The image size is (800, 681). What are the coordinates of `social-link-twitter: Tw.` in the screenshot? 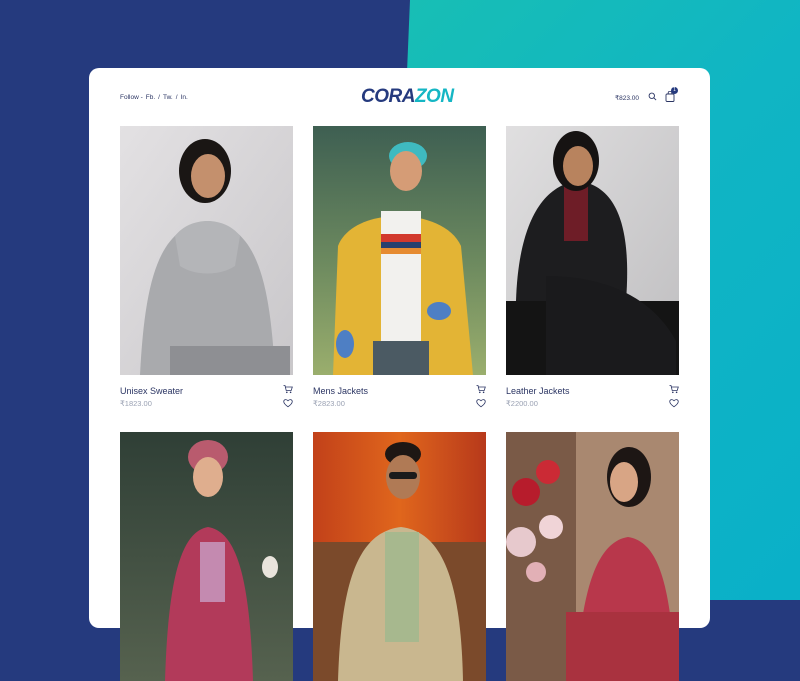 It's located at (168, 97).